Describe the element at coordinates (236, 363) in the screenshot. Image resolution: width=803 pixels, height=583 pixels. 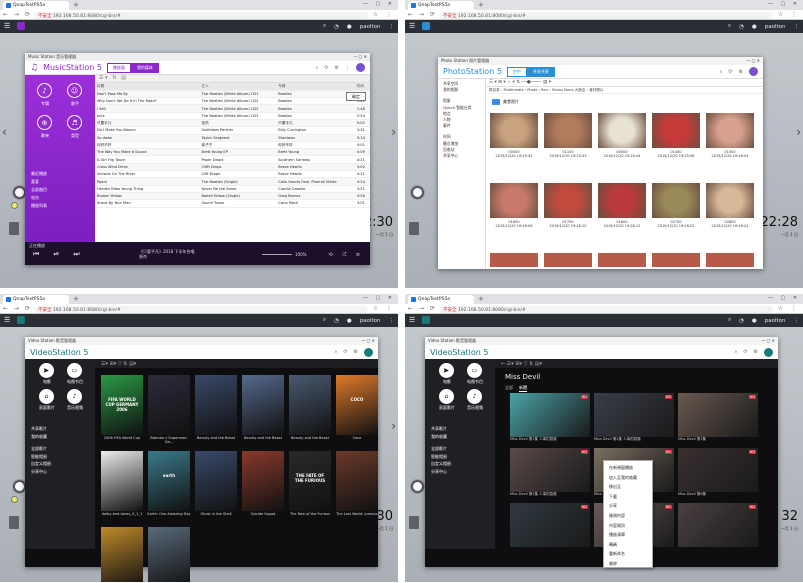
I see `toolbar: ☰▾ ⊞▾ ▽ ⇅ ▤▾` at that location.